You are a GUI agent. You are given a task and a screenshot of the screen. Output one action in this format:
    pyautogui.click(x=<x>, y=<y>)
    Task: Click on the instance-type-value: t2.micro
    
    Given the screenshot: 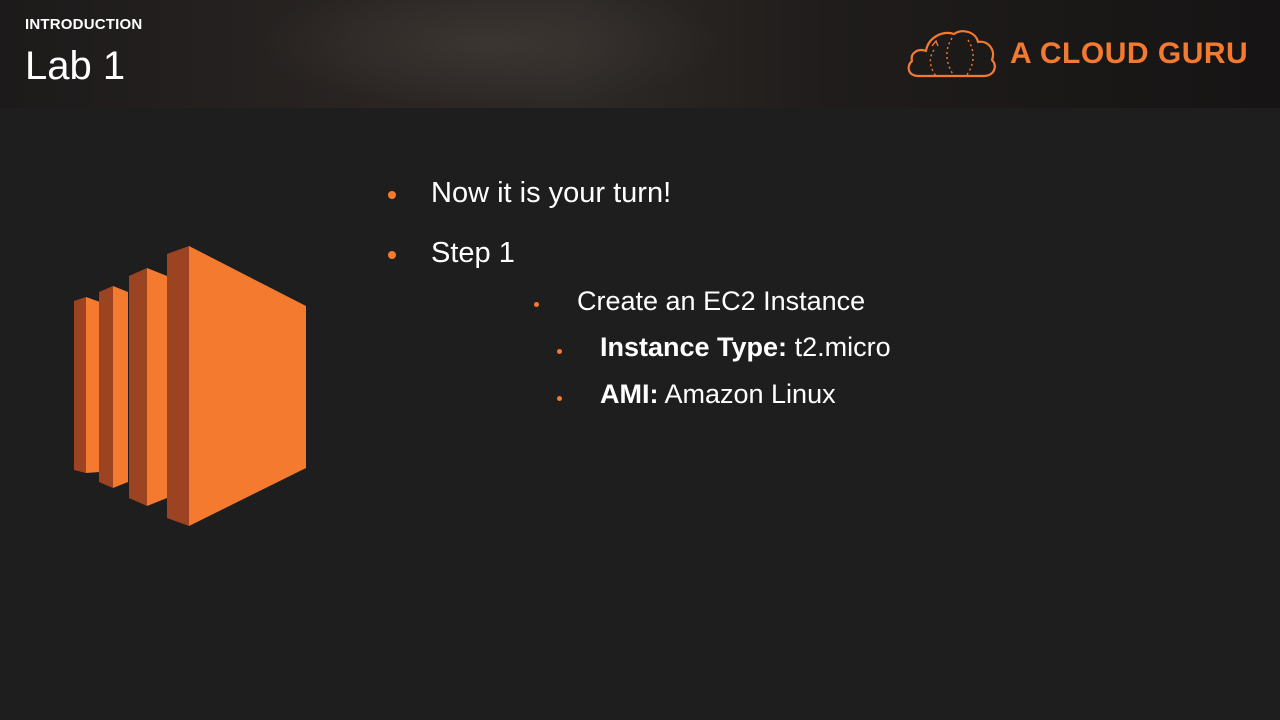 What is the action you would take?
    pyautogui.click(x=839, y=347)
    